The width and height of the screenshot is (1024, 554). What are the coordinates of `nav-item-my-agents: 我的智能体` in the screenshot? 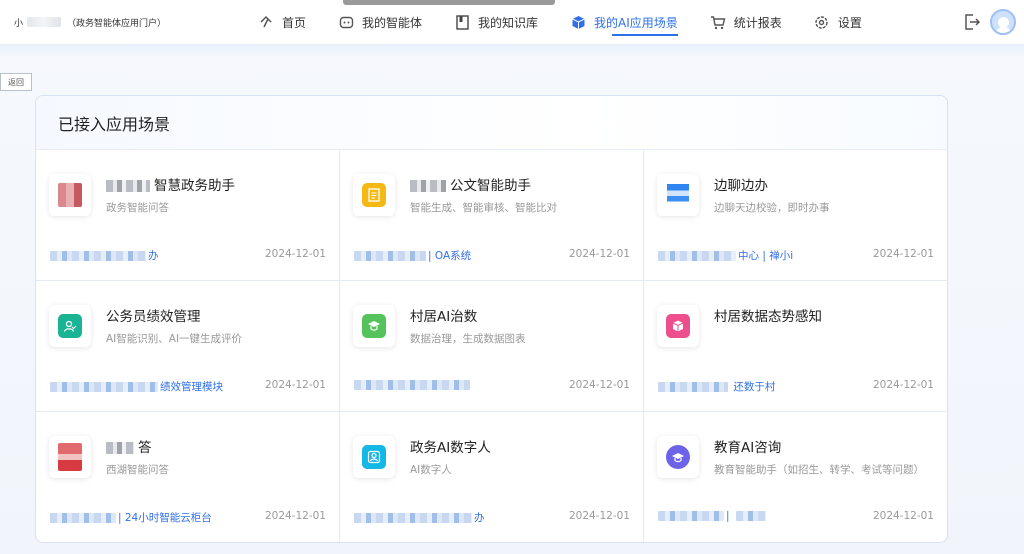 It's located at (380, 22).